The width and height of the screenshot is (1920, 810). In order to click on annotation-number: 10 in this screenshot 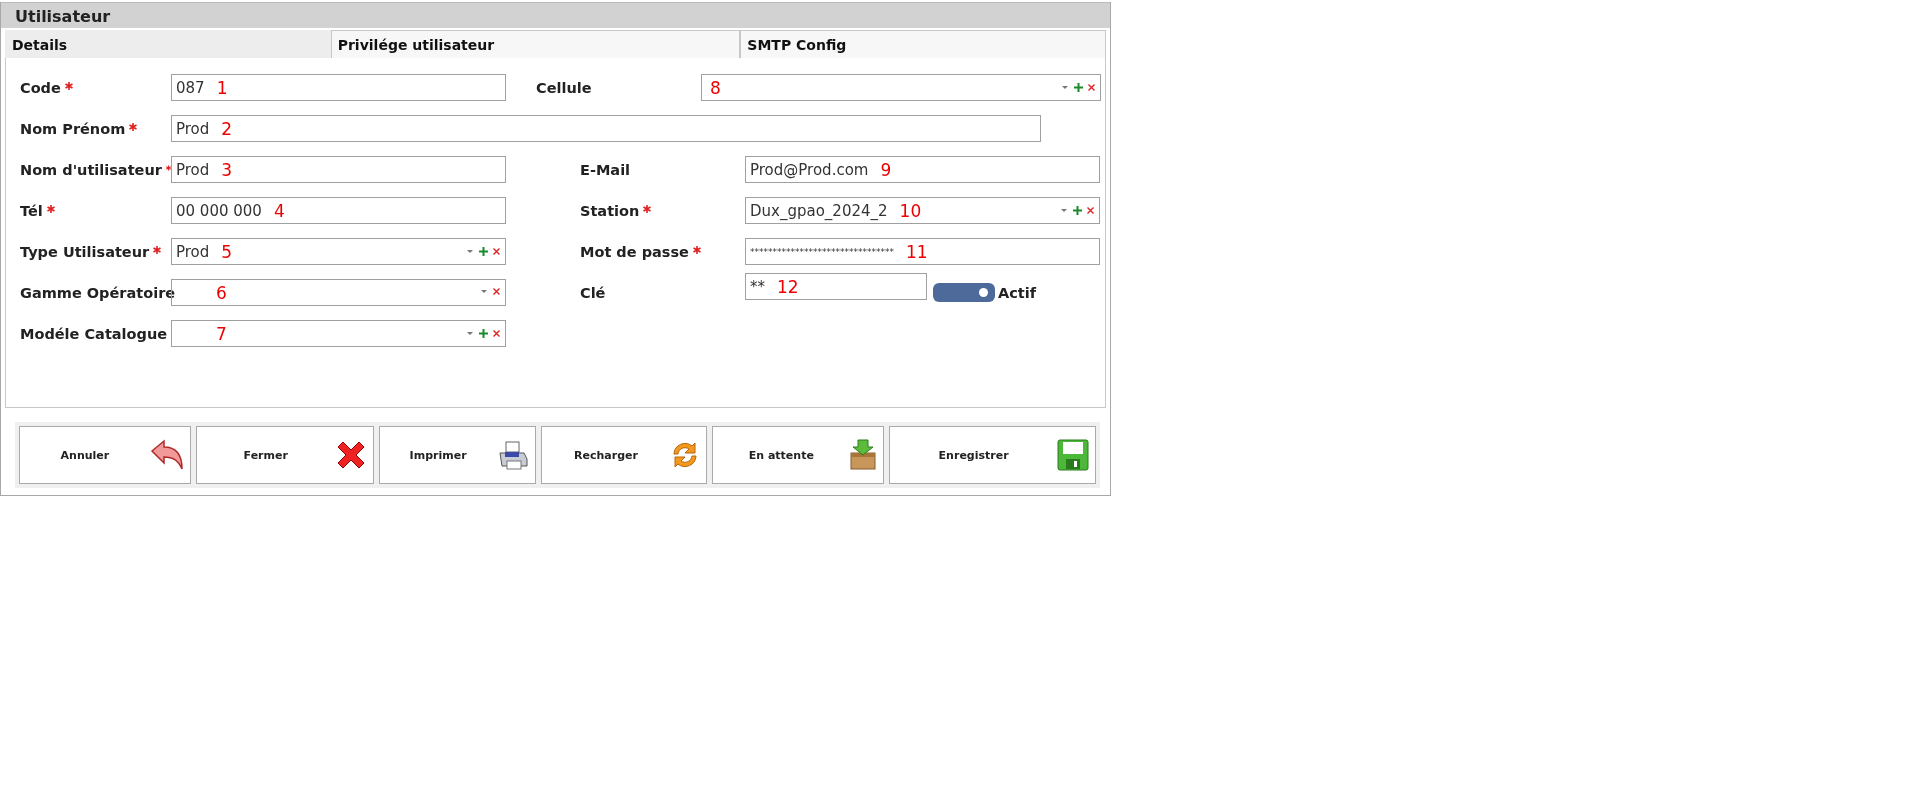, I will do `click(910, 210)`.